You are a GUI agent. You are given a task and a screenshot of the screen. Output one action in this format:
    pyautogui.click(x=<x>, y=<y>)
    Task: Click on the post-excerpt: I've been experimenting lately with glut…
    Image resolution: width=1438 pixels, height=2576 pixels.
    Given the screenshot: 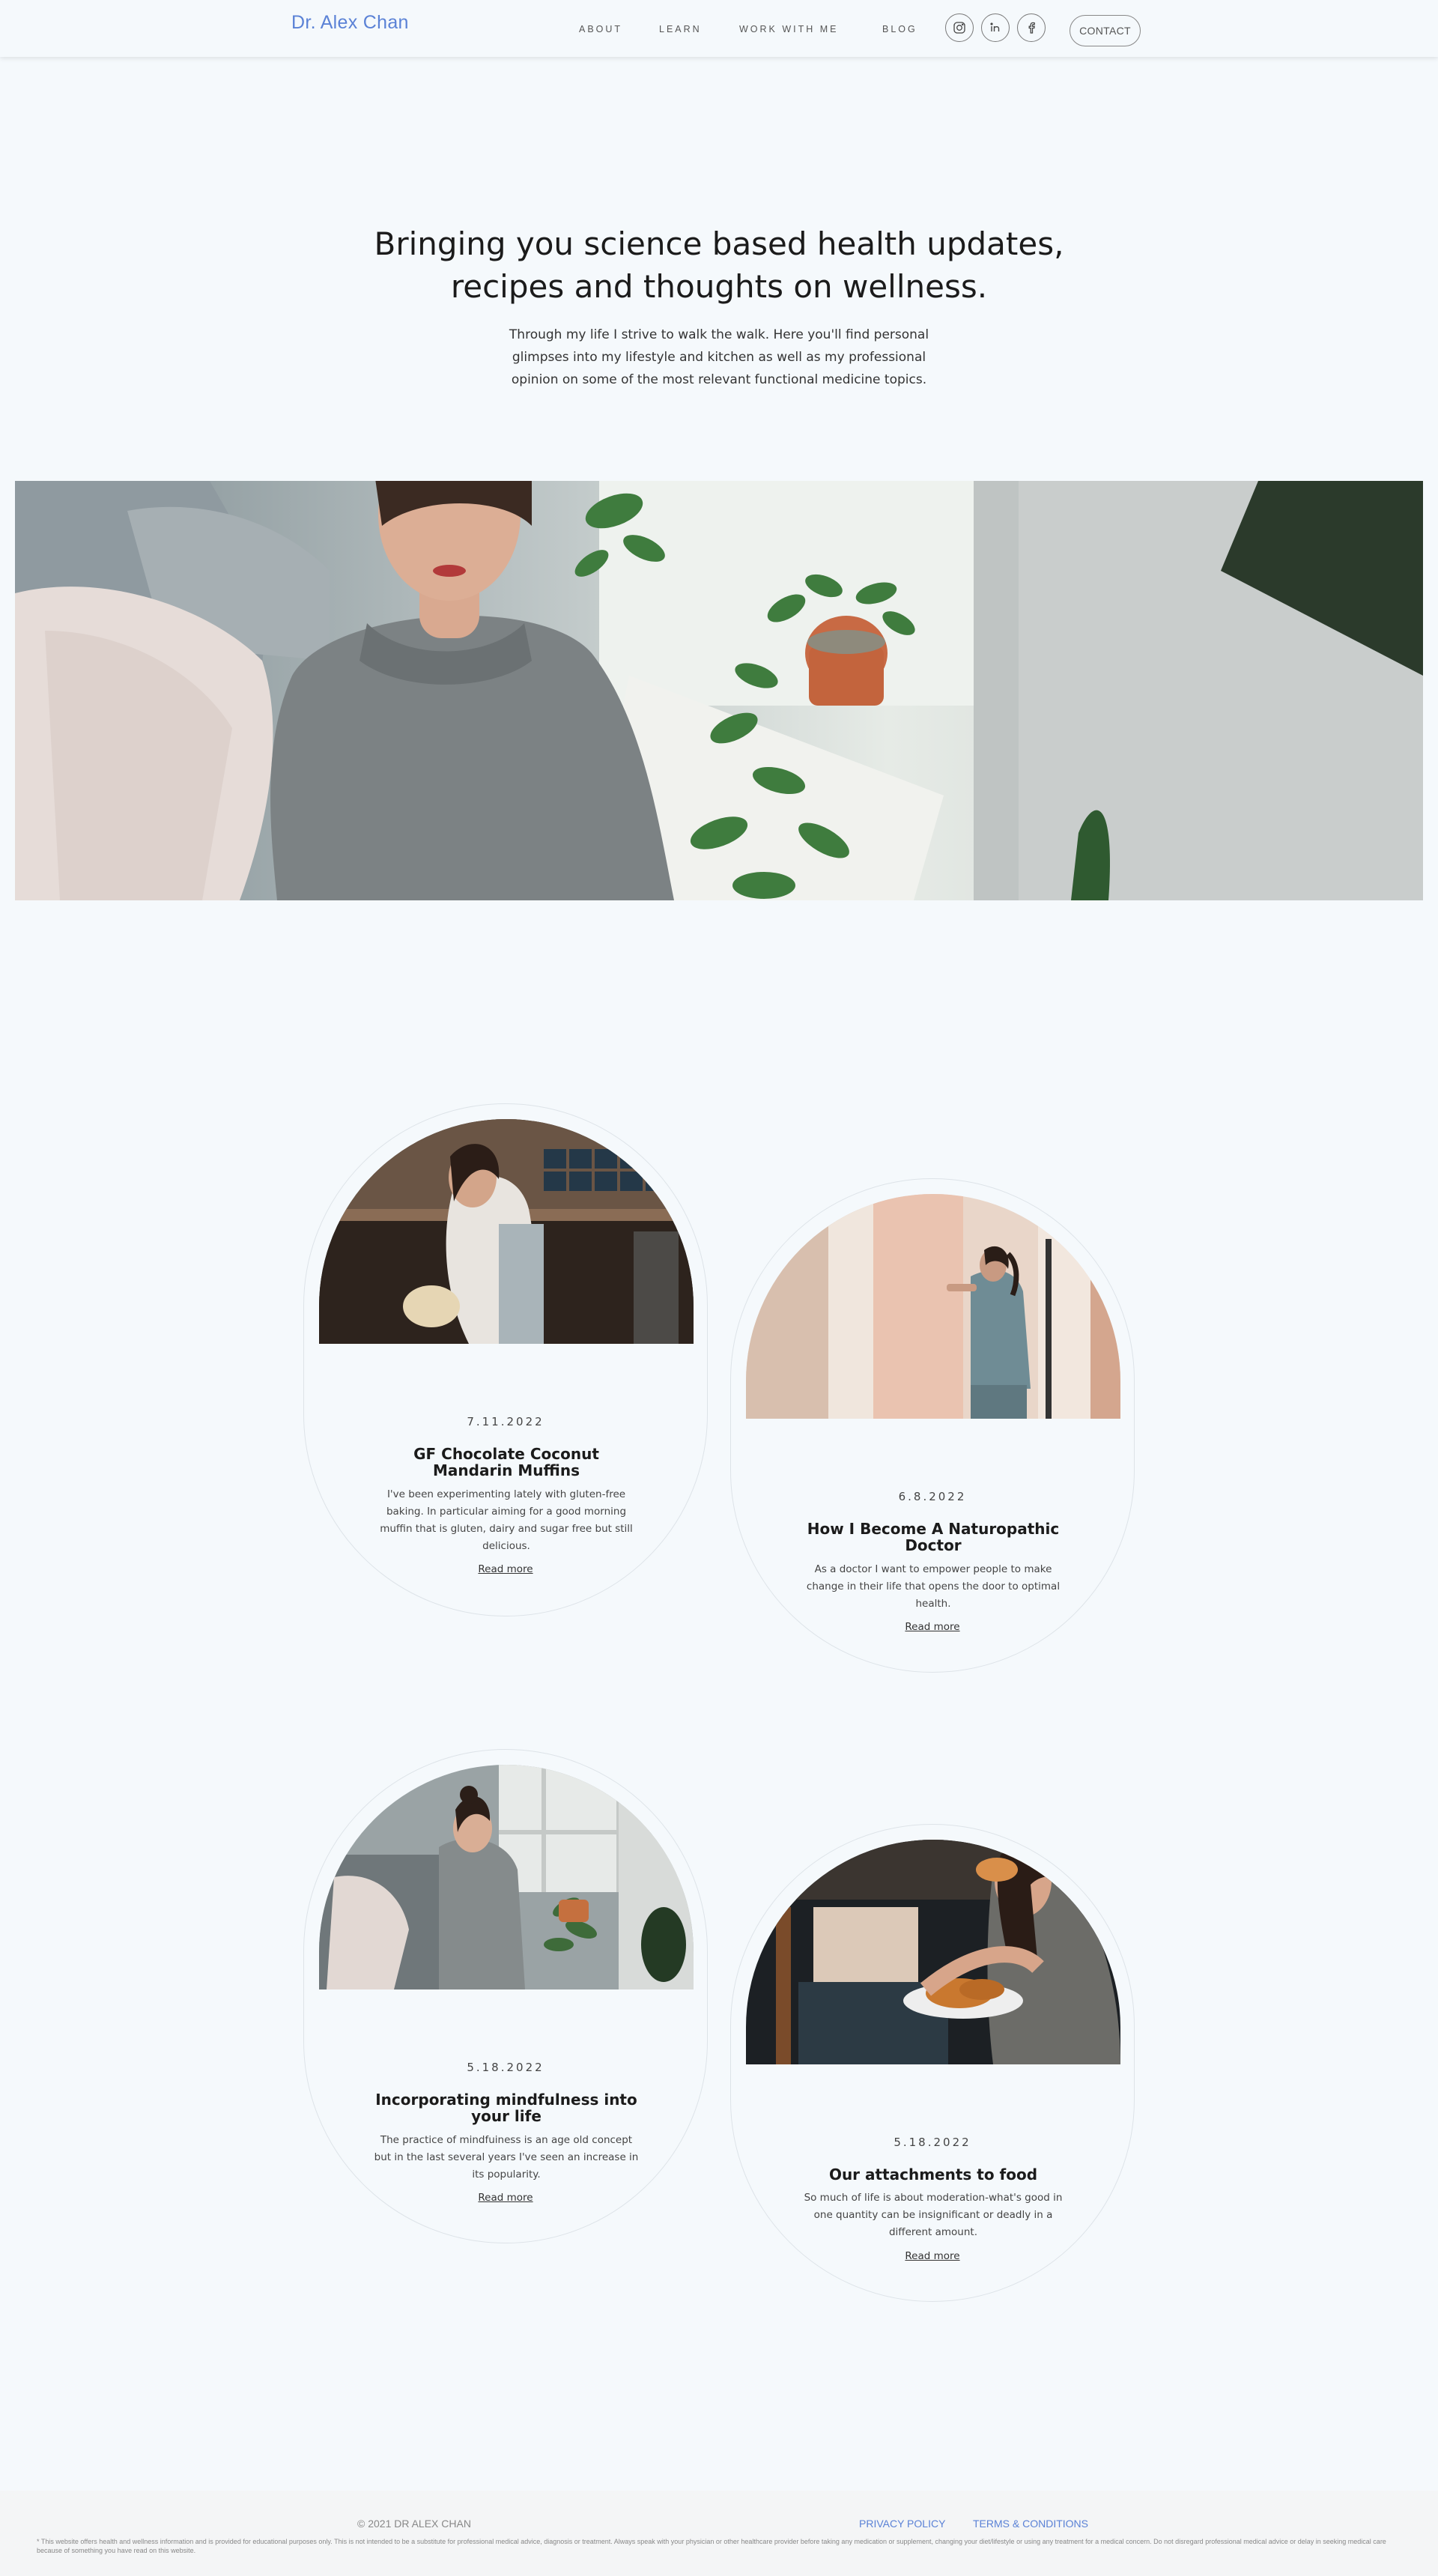 What is the action you would take?
    pyautogui.click(x=507, y=1520)
    